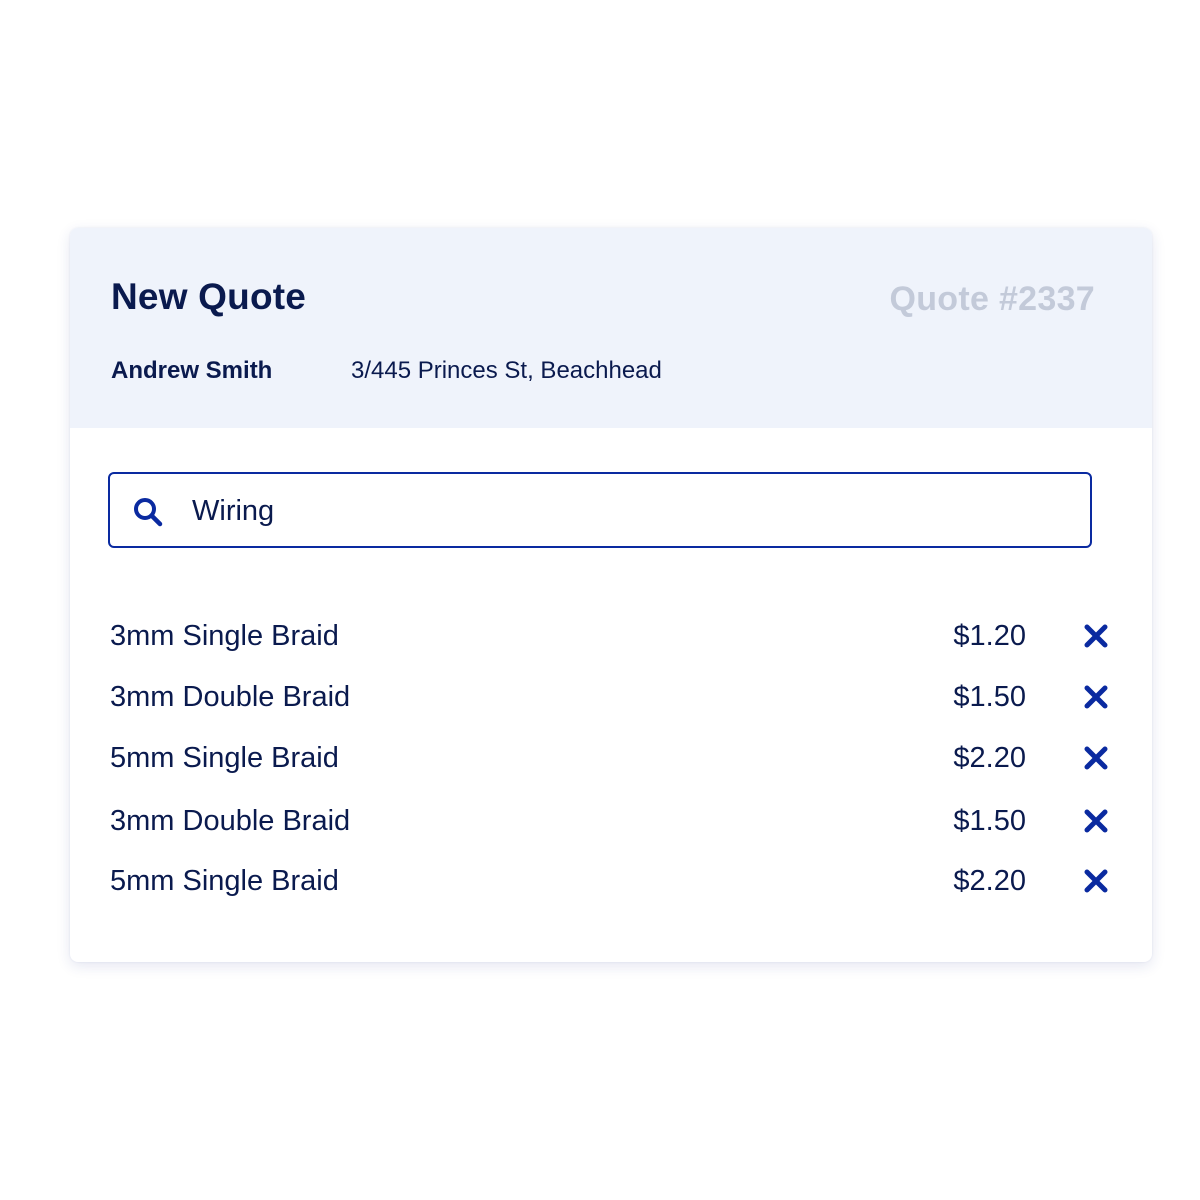 The image size is (1200, 1200). Describe the element at coordinates (148, 512) in the screenshot. I see `search-icon` at that location.